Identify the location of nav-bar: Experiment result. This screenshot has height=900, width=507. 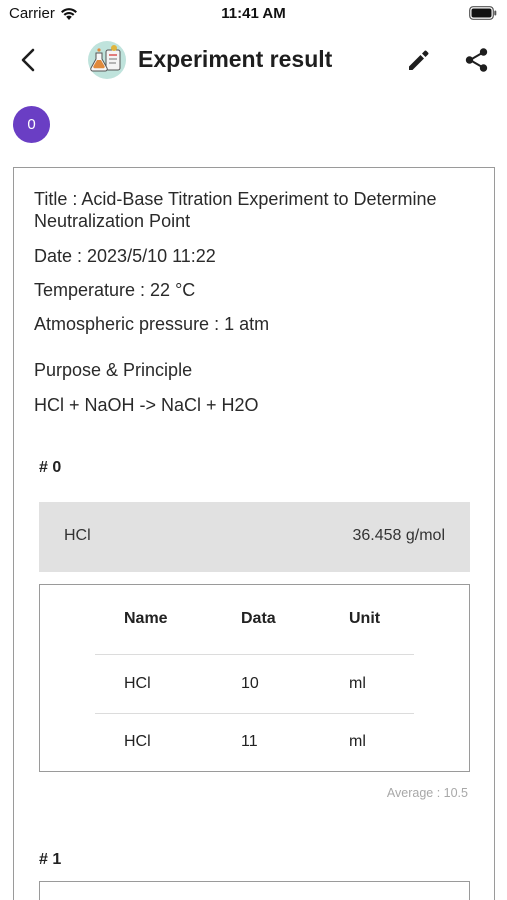
(253, 60).